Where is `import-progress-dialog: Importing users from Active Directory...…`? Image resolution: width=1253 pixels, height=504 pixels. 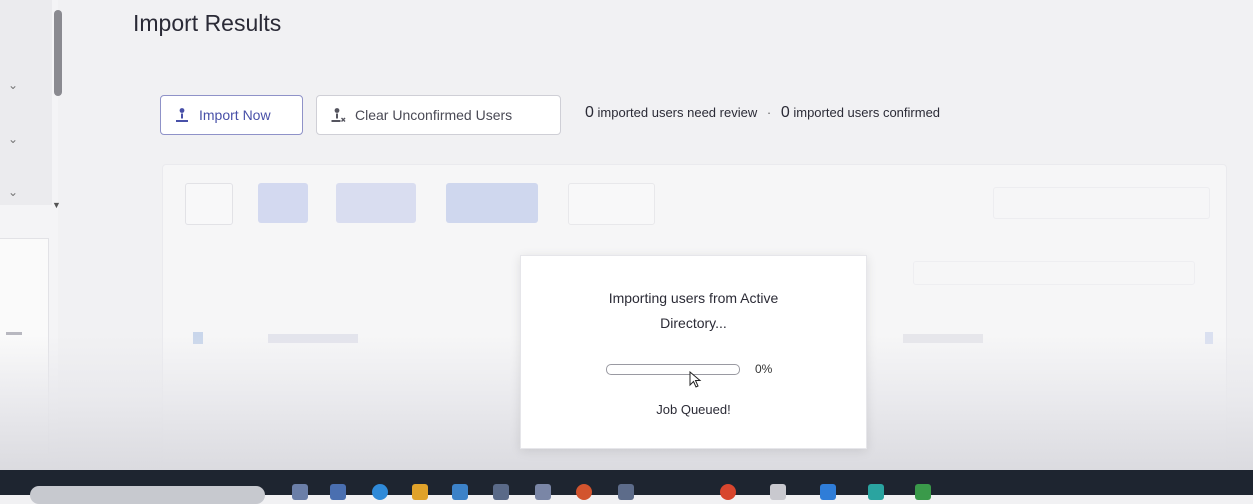 import-progress-dialog: Importing users from Active Directory...… is located at coordinates (693, 352).